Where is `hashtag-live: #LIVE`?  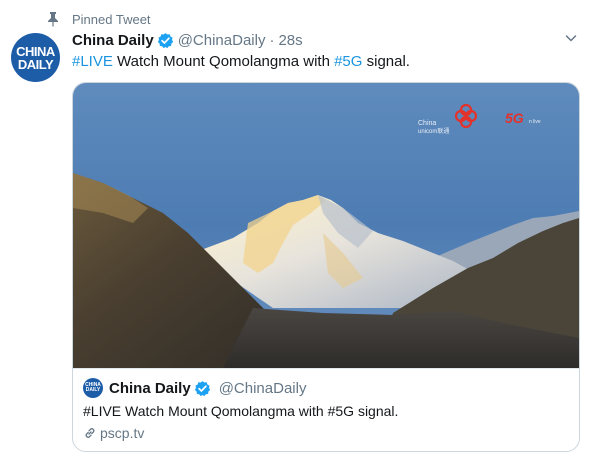
hashtag-live: #LIVE is located at coordinates (92, 61).